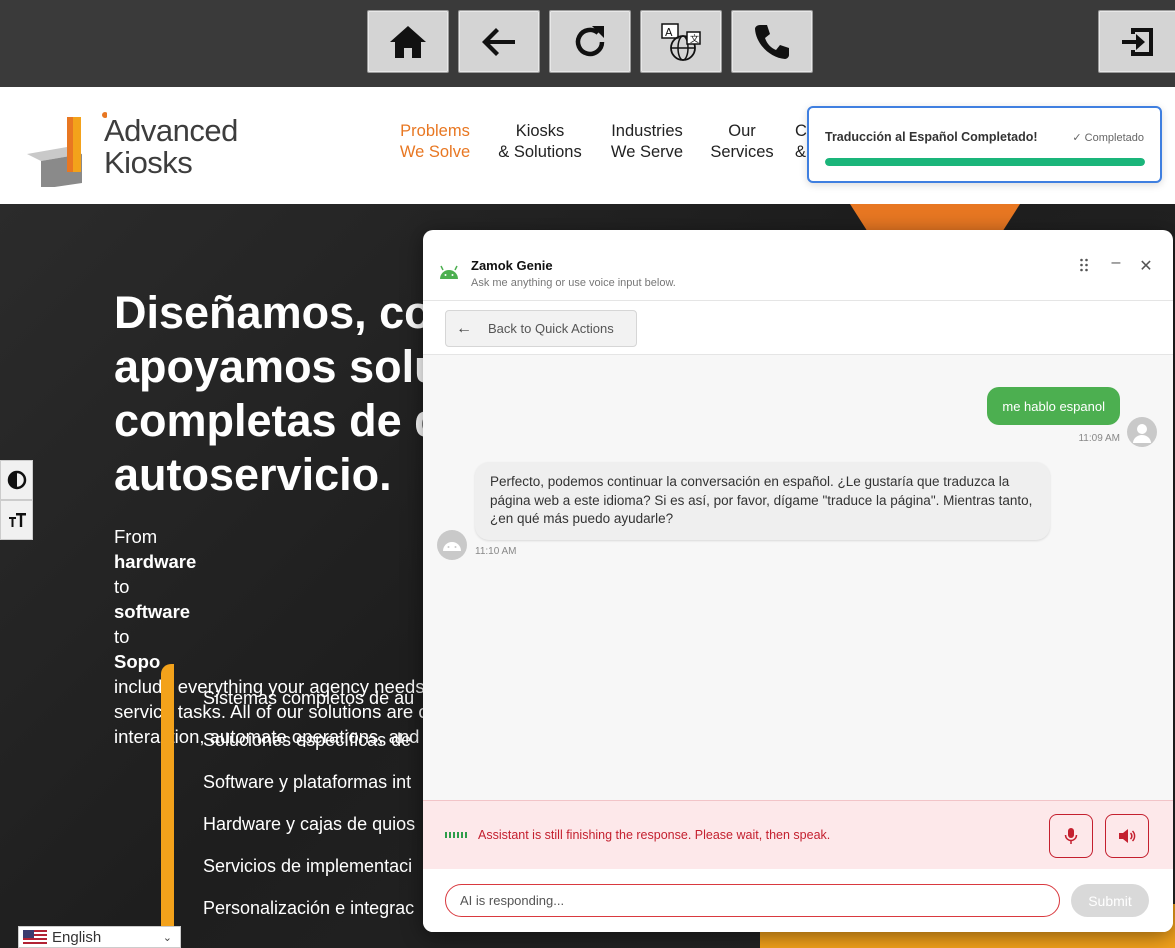  I want to click on contrast-icon, so click(16, 480).